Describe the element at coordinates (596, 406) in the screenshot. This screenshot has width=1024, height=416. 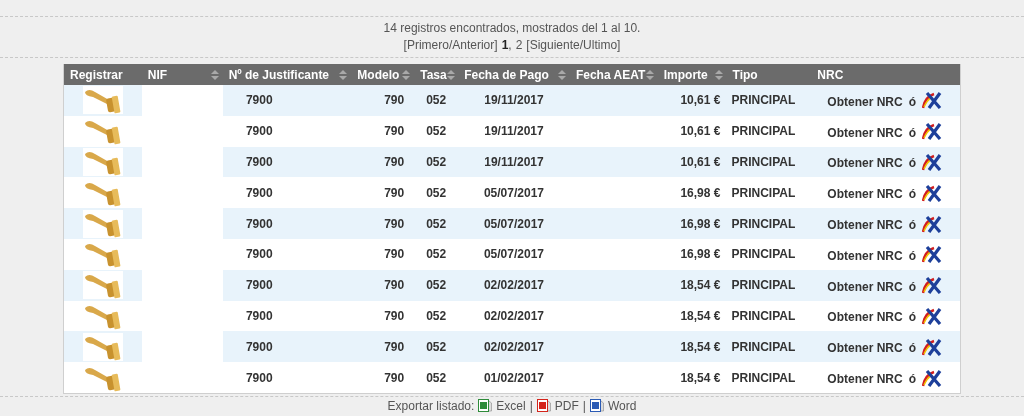
I see `document-icon` at that location.